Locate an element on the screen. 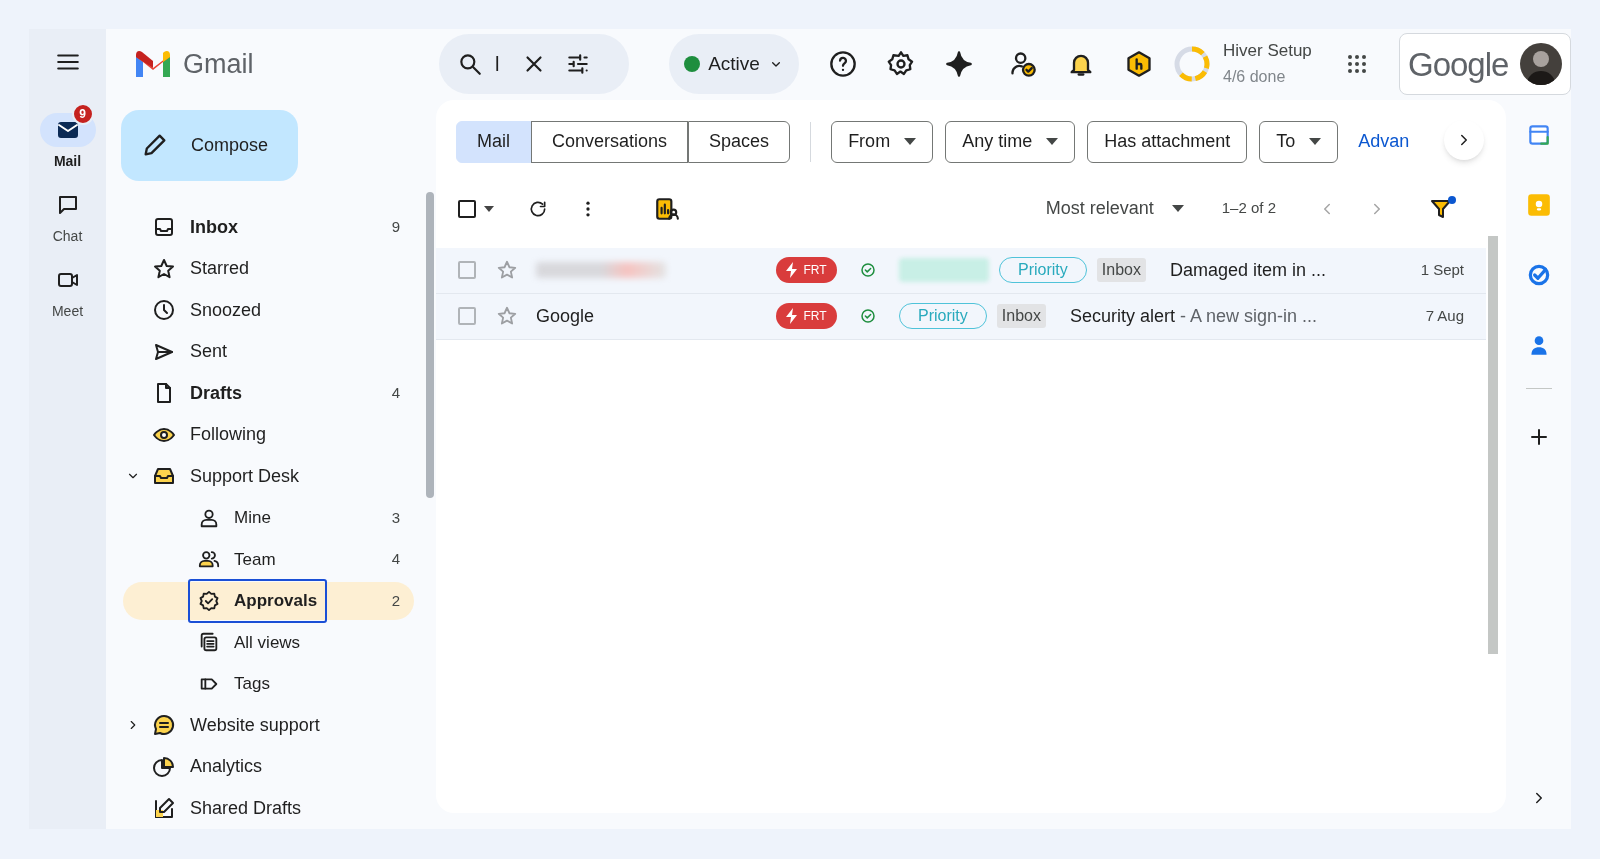 This screenshot has width=1600, height=859. filter-chip: From is located at coordinates (882, 141).